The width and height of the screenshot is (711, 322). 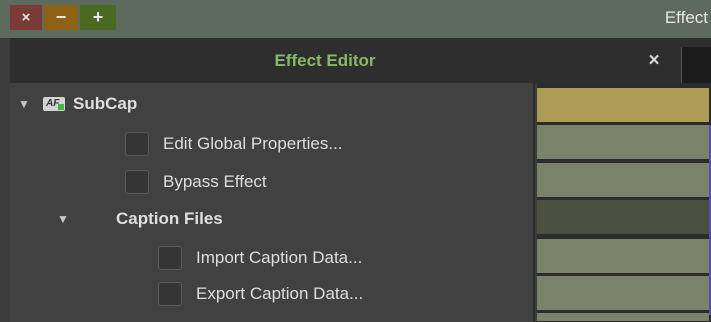 What do you see at coordinates (623, 256) in the screenshot?
I see `track-cell-import-caption-data` at bounding box center [623, 256].